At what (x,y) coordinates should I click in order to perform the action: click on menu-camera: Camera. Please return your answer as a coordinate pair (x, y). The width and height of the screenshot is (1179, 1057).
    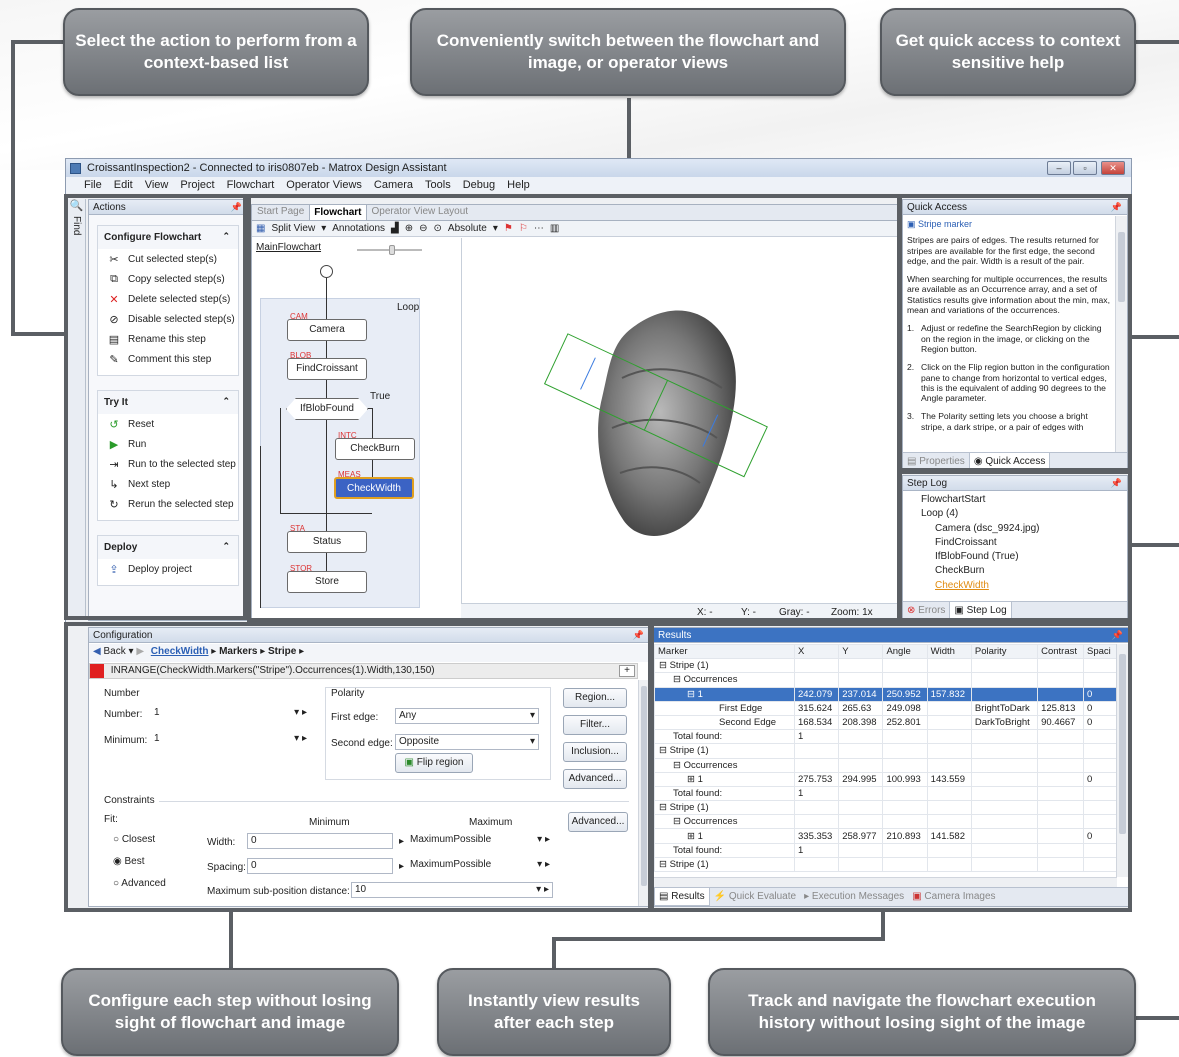
    Looking at the image, I should click on (393, 185).